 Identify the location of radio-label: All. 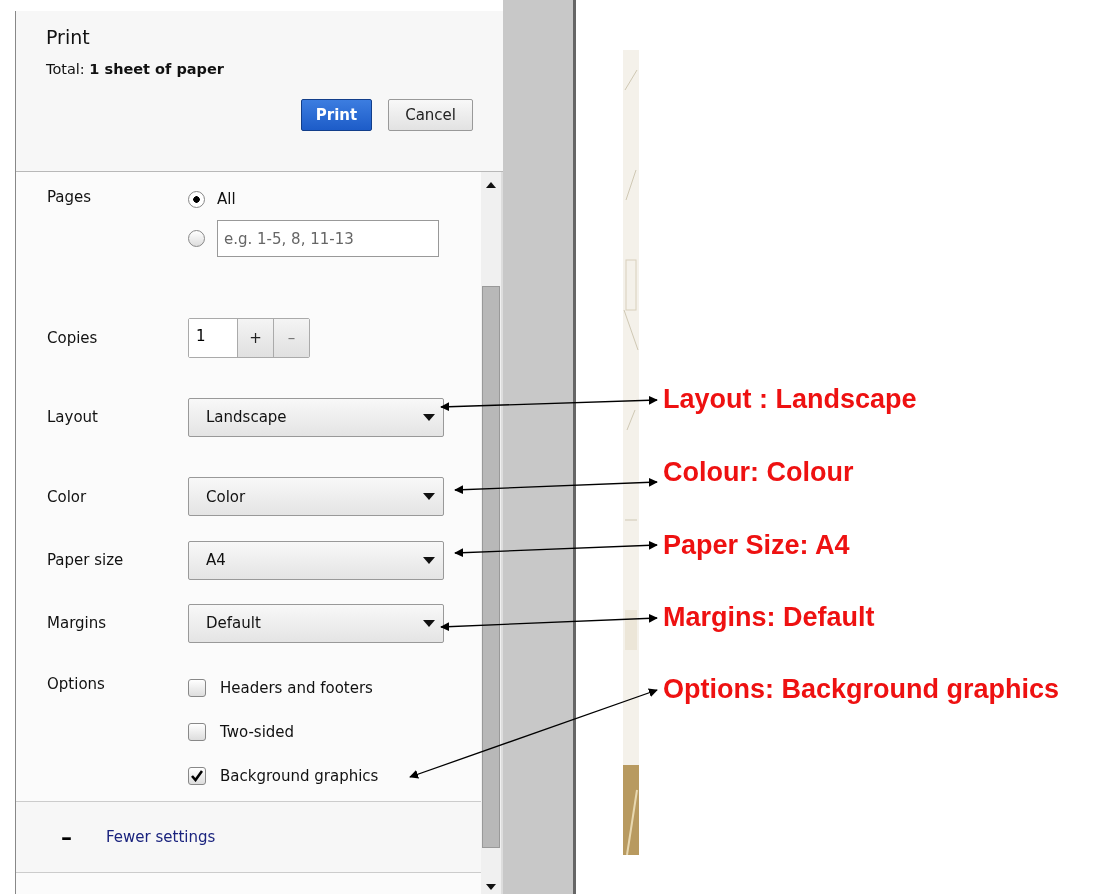
(226, 199).